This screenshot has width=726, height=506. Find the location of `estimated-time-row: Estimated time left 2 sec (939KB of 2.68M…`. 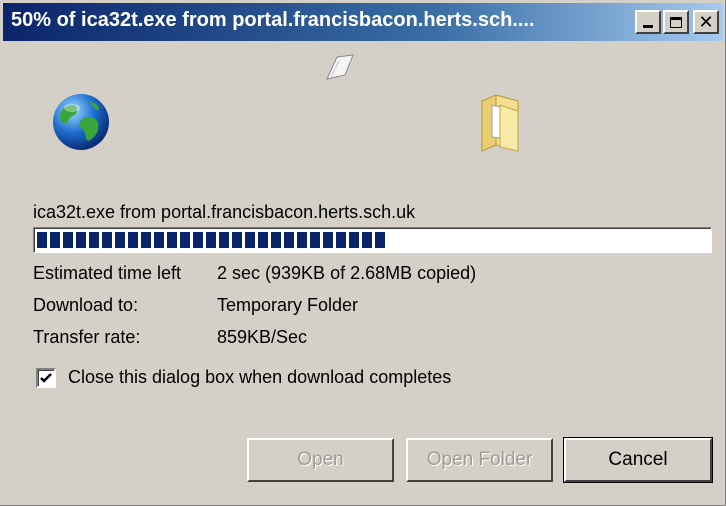

estimated-time-row: Estimated time left 2 sec (939KB of 2.68M… is located at coordinates (254, 273).